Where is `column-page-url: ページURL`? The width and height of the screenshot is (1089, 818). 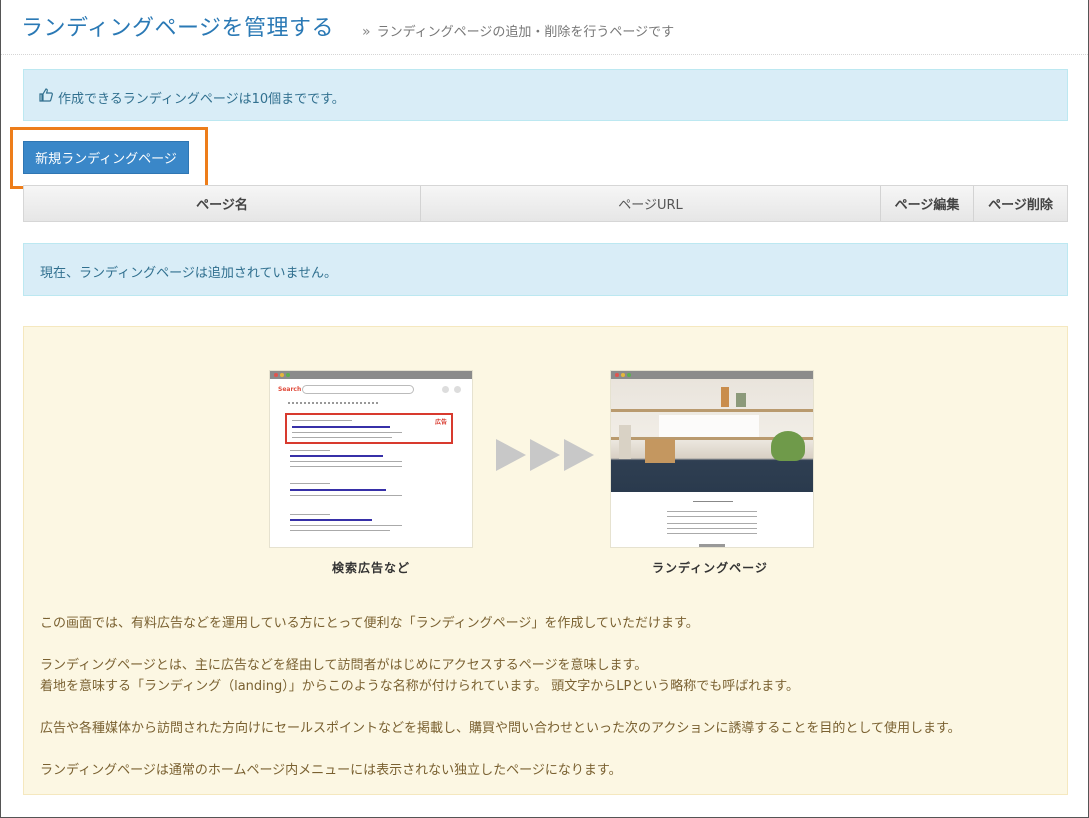
column-page-url: ページURL is located at coordinates (651, 203).